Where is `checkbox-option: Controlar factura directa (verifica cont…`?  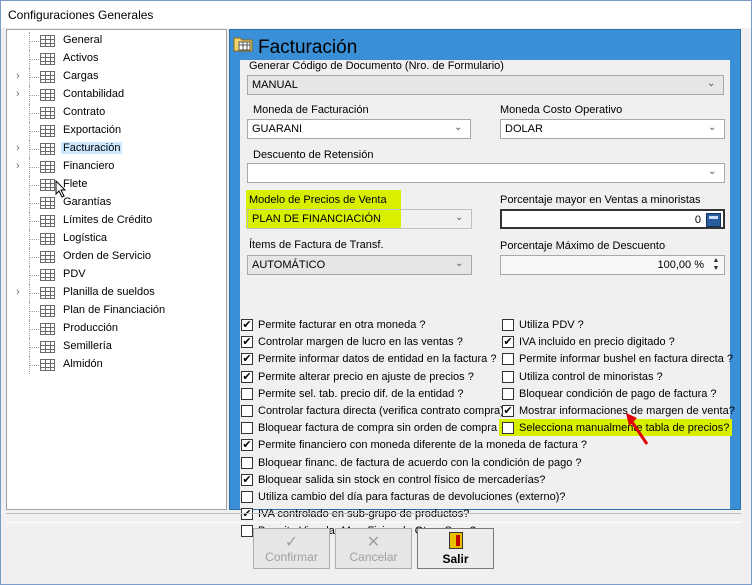 checkbox-option: Controlar factura directa (verifica cont… is located at coordinates (372, 411).